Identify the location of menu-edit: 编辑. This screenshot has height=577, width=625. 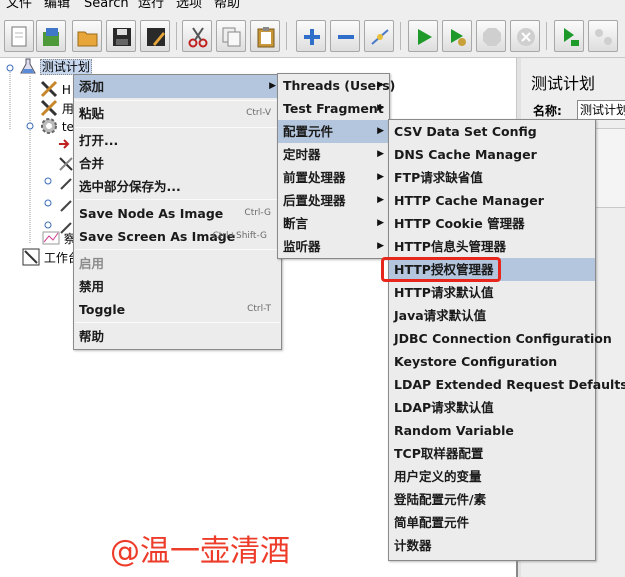
(57, 6).